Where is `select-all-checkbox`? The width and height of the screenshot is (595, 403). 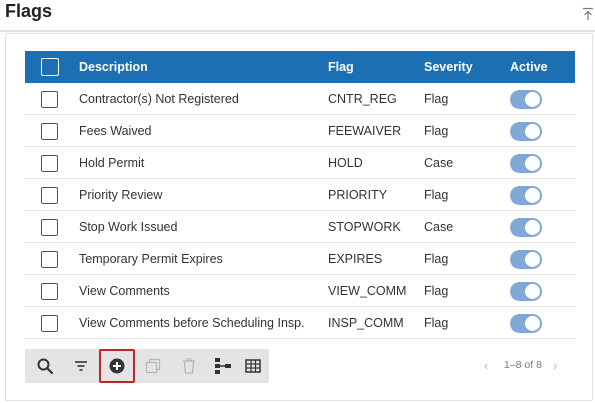 select-all-checkbox is located at coordinates (50, 67).